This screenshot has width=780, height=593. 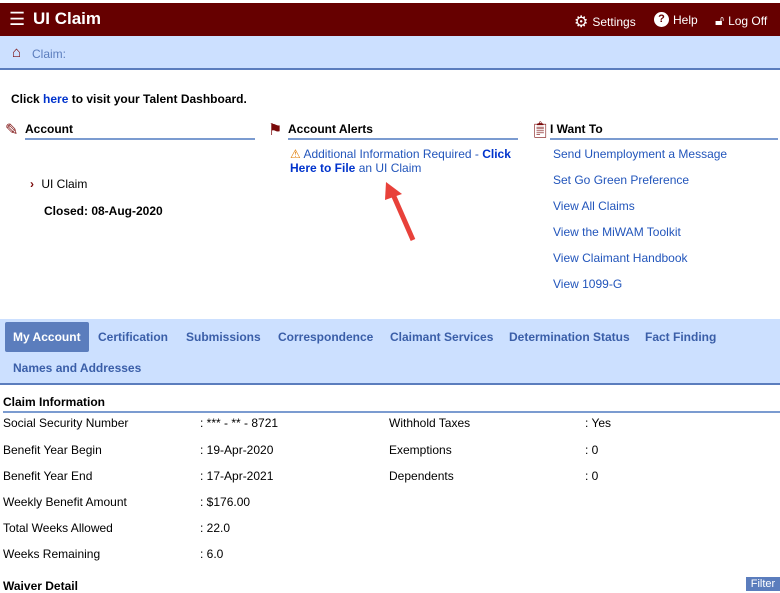 I want to click on help-button: ? Help, so click(x=676, y=19).